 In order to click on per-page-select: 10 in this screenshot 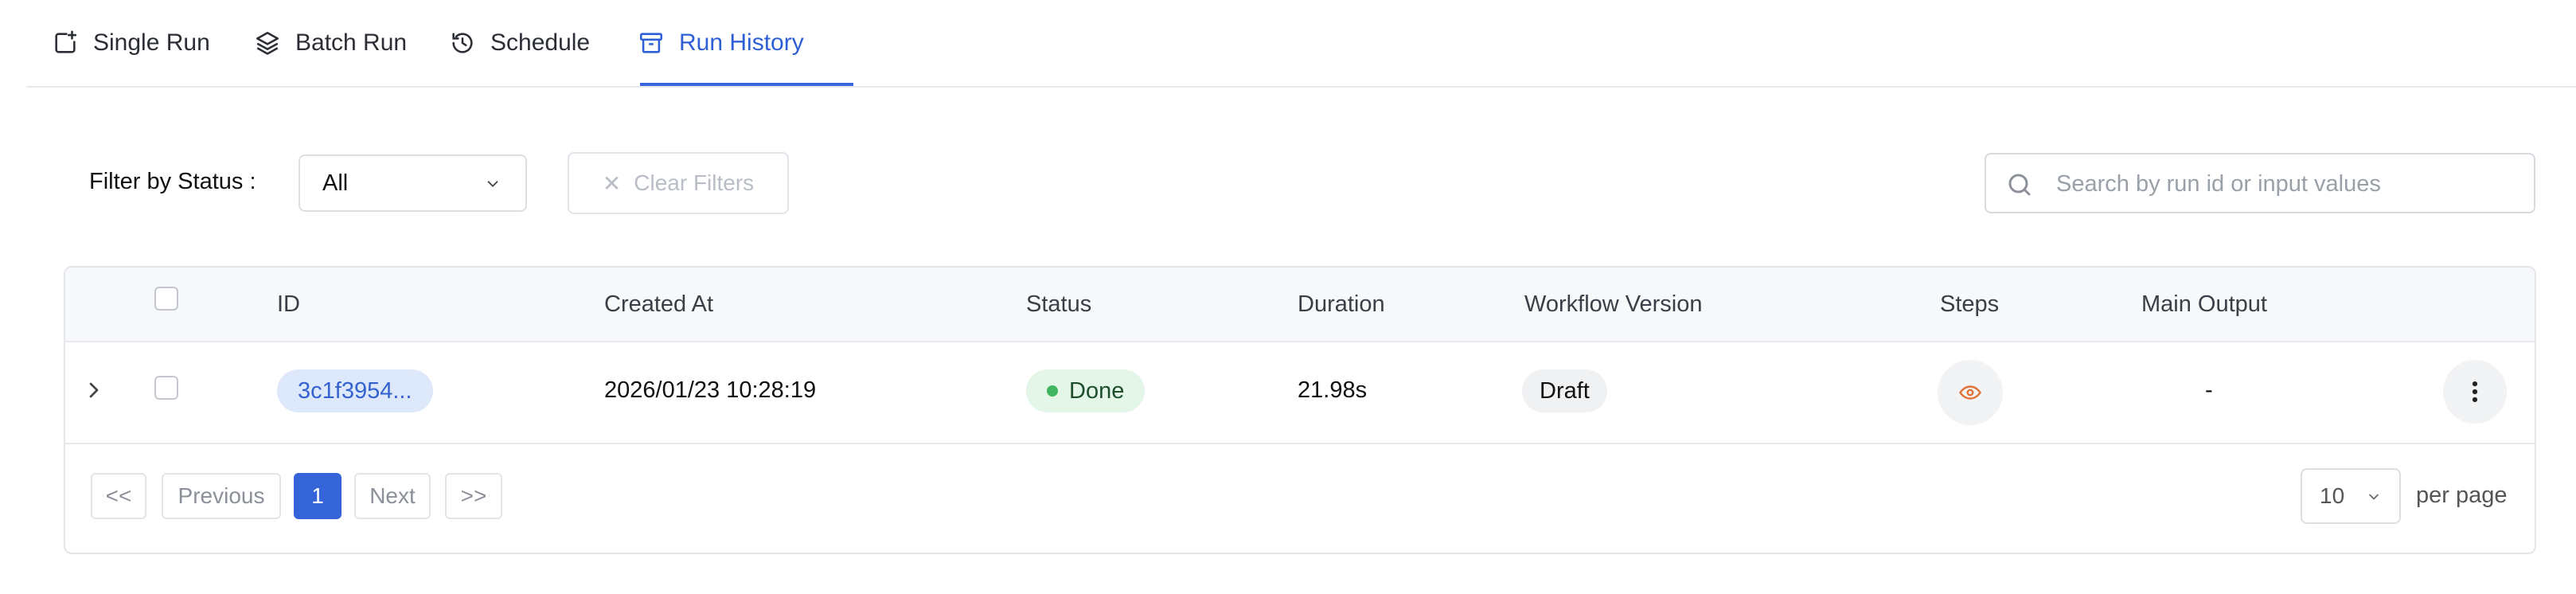, I will do `click(2351, 496)`.